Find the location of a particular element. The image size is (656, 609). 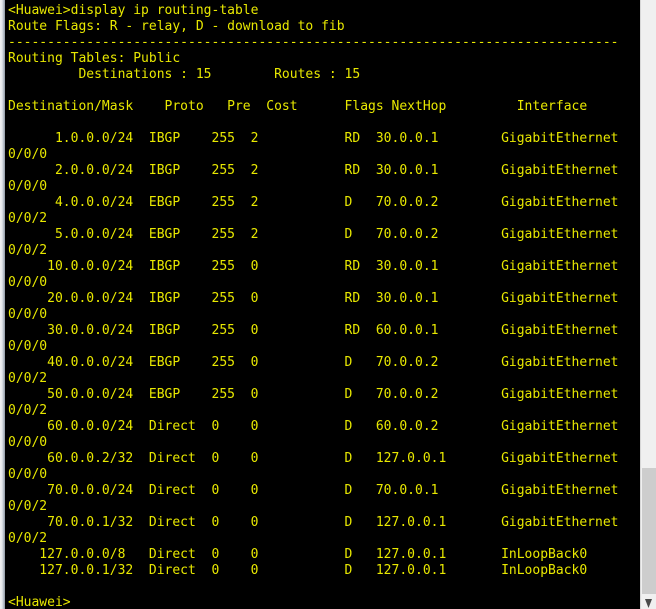

vertical-scrollbar is located at coordinates (648, 304).